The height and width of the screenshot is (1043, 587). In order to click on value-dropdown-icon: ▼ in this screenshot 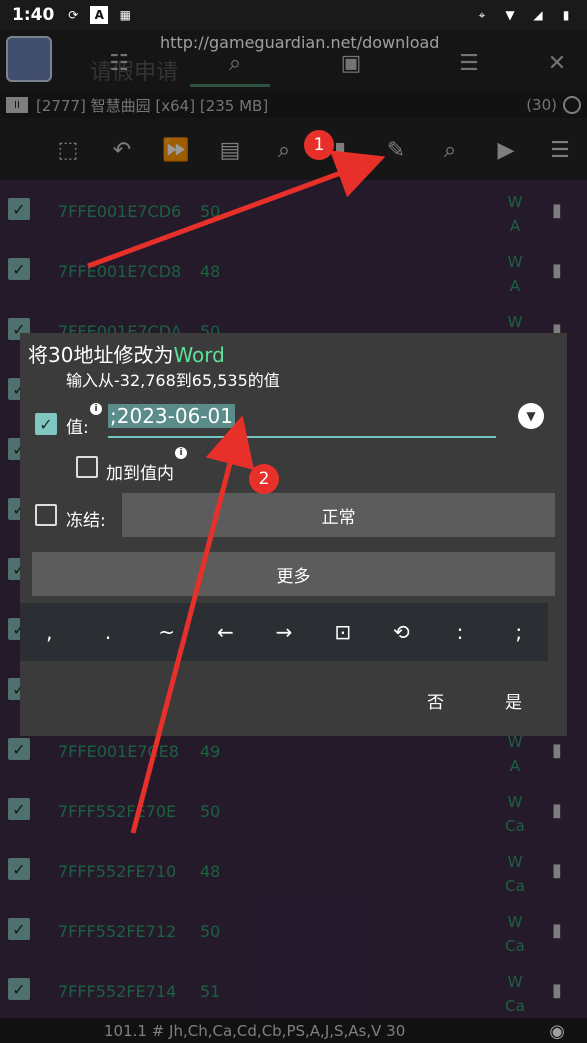, I will do `click(531, 416)`.